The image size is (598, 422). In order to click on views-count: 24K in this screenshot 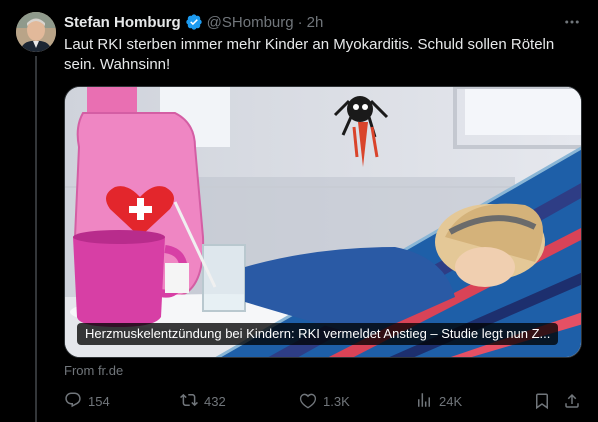, I will do `click(451, 401)`.